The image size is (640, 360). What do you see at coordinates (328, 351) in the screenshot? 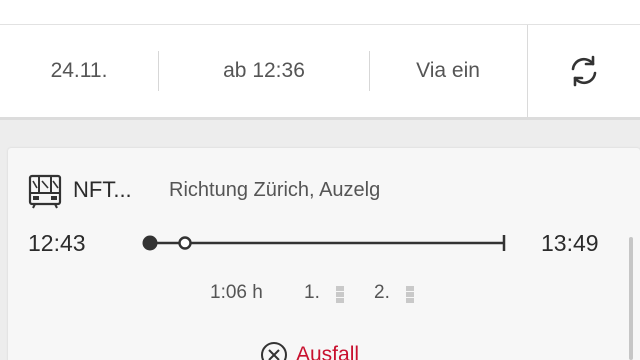
I see `status-text: Ausfall` at bounding box center [328, 351].